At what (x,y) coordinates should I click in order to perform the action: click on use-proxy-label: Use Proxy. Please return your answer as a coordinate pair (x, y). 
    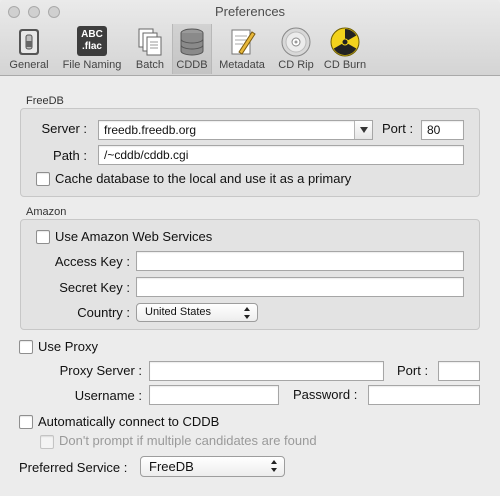
    Looking at the image, I should click on (68, 346).